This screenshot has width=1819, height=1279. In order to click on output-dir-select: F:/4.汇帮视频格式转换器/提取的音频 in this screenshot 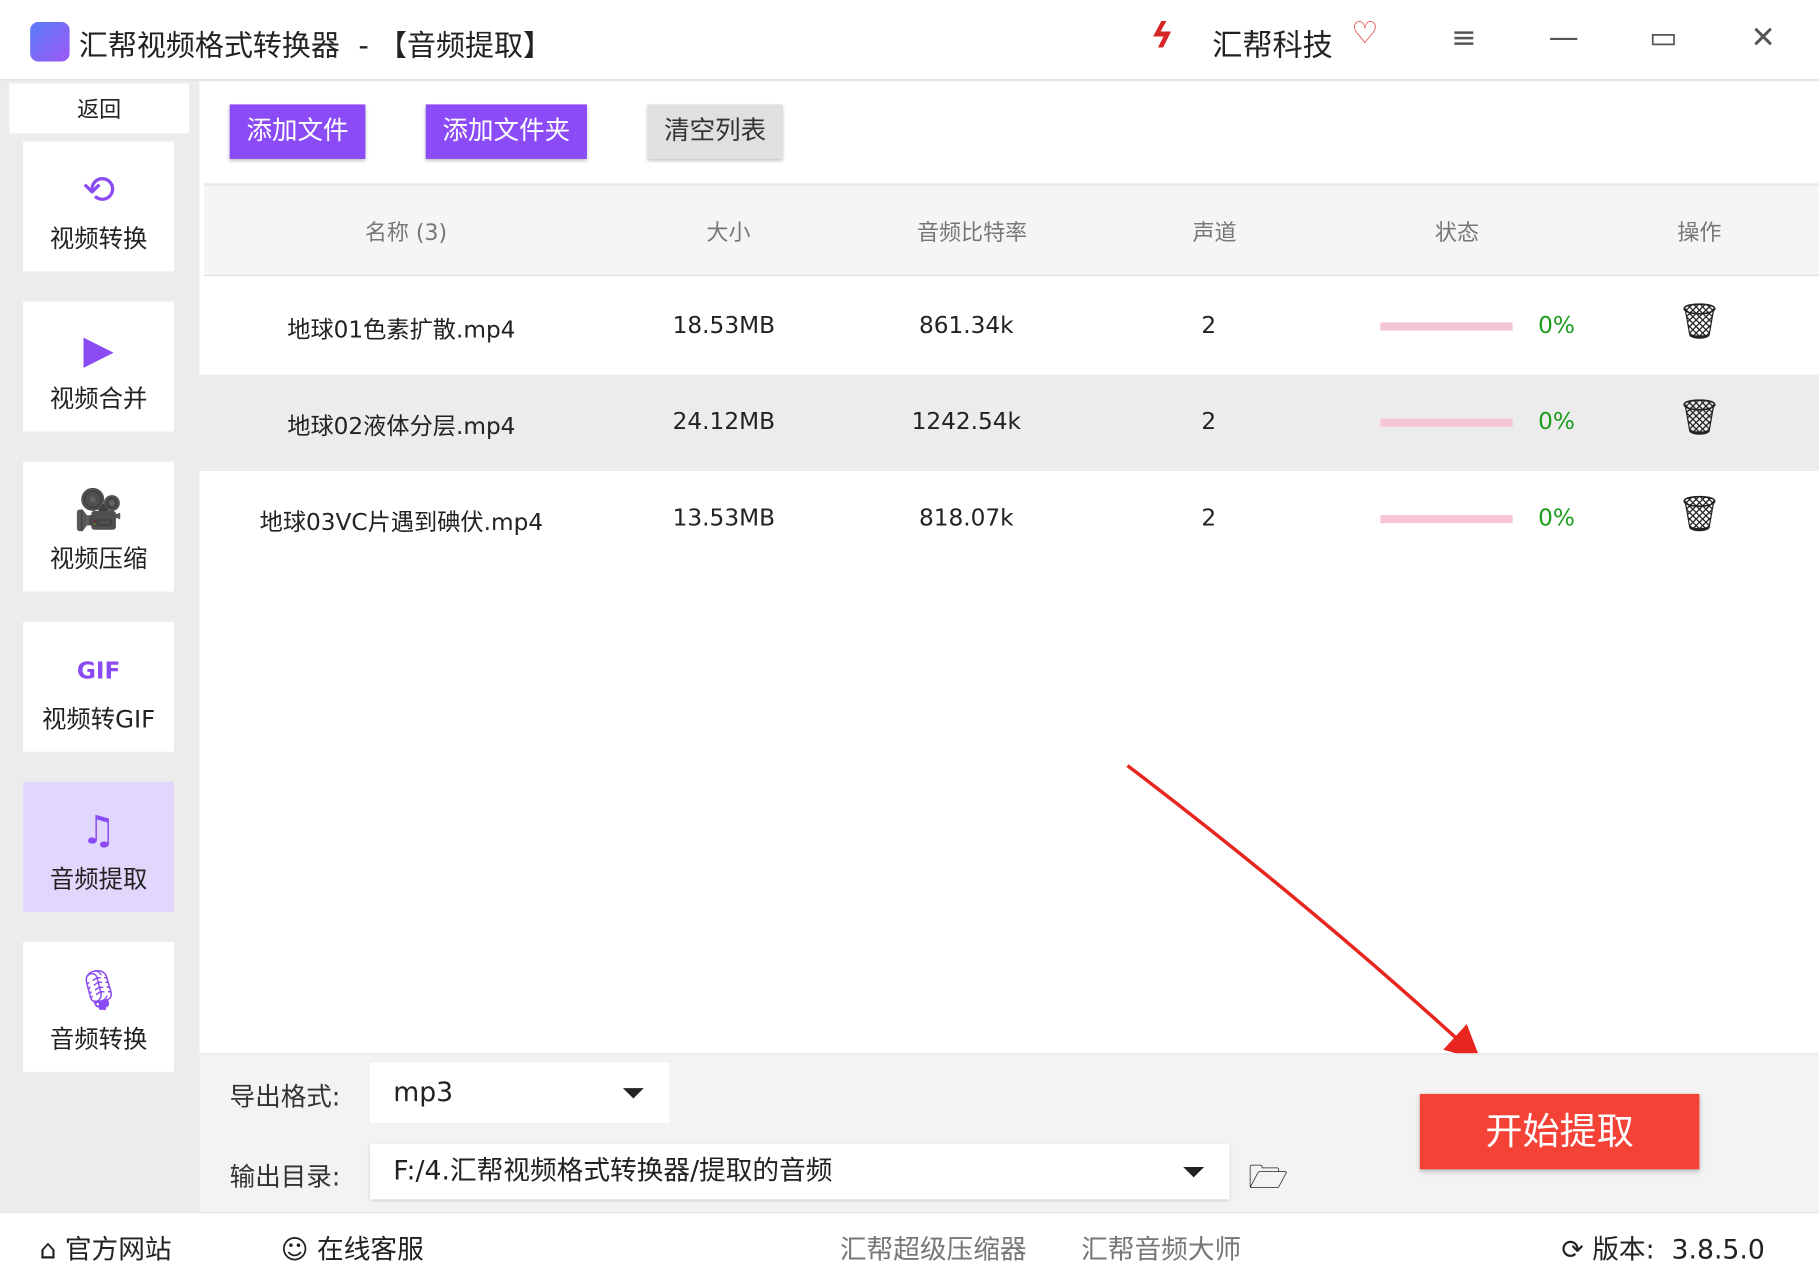, I will do `click(800, 1171)`.